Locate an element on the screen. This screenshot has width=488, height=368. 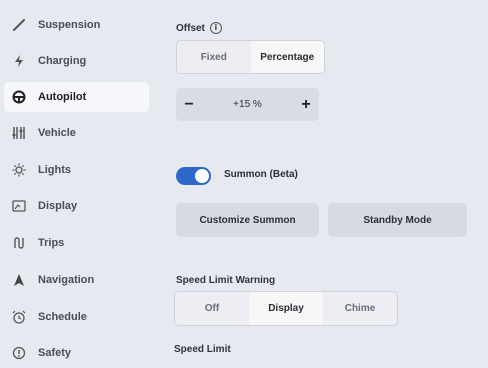
lightning-icon is located at coordinates (19, 61).